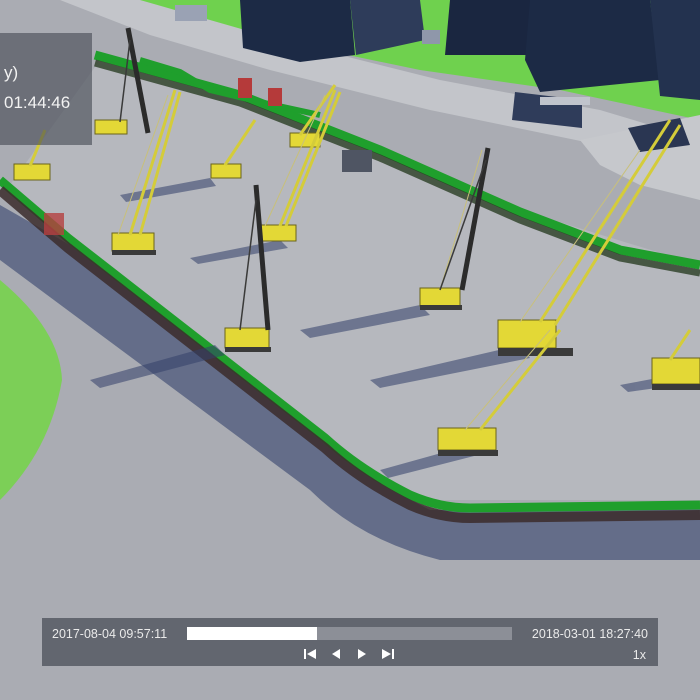 The height and width of the screenshot is (700, 700). I want to click on playback-controls, so click(349, 655).